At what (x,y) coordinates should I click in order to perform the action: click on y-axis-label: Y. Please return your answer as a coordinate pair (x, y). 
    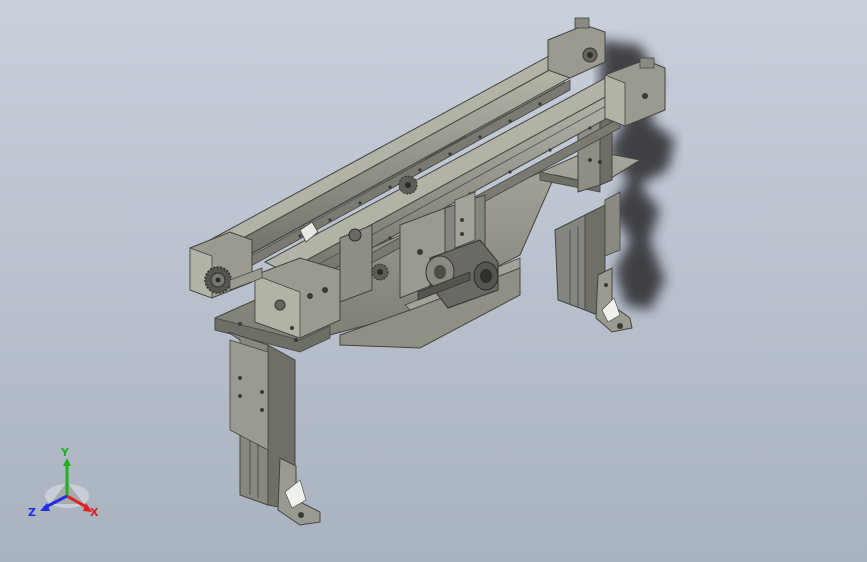
    Looking at the image, I should click on (65, 452).